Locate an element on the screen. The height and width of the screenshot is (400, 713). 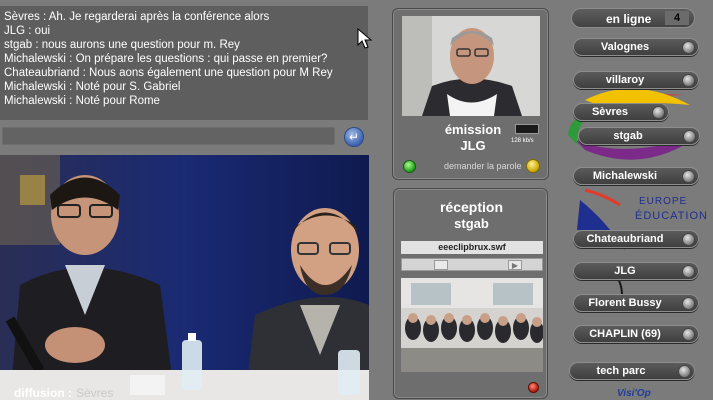
emission-title: émission is located at coordinates (473, 129).